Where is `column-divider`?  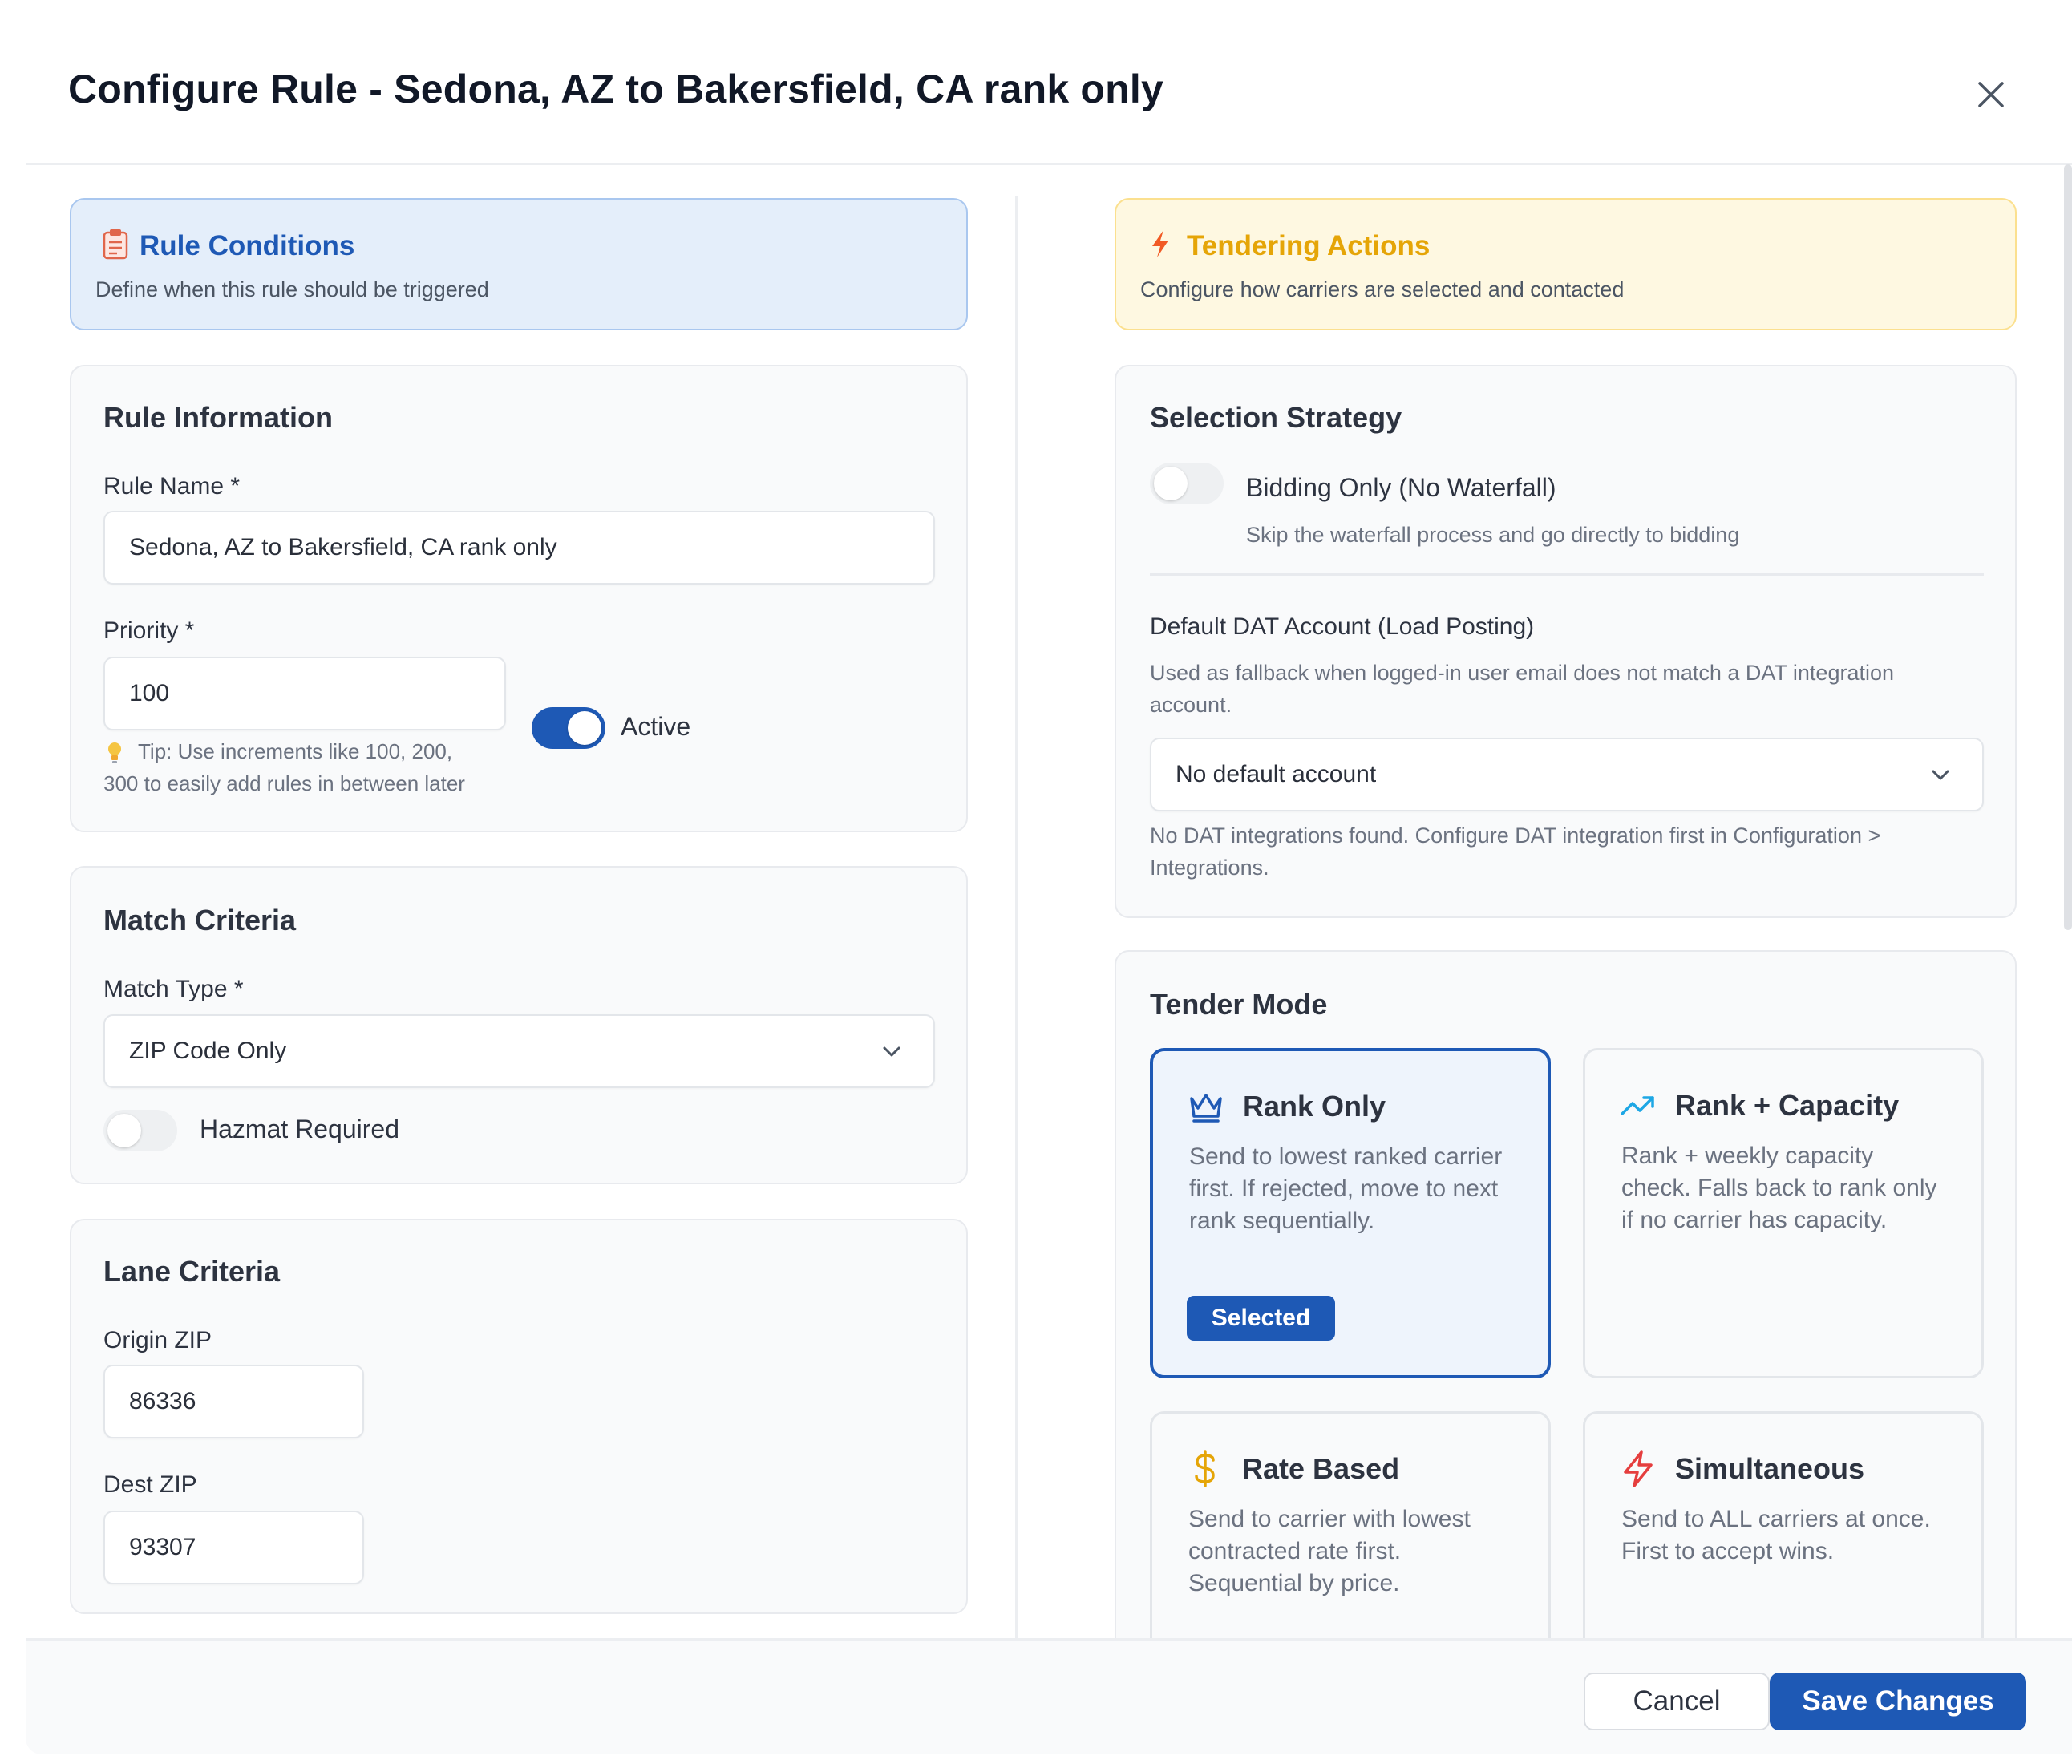
column-divider is located at coordinates (1016, 918).